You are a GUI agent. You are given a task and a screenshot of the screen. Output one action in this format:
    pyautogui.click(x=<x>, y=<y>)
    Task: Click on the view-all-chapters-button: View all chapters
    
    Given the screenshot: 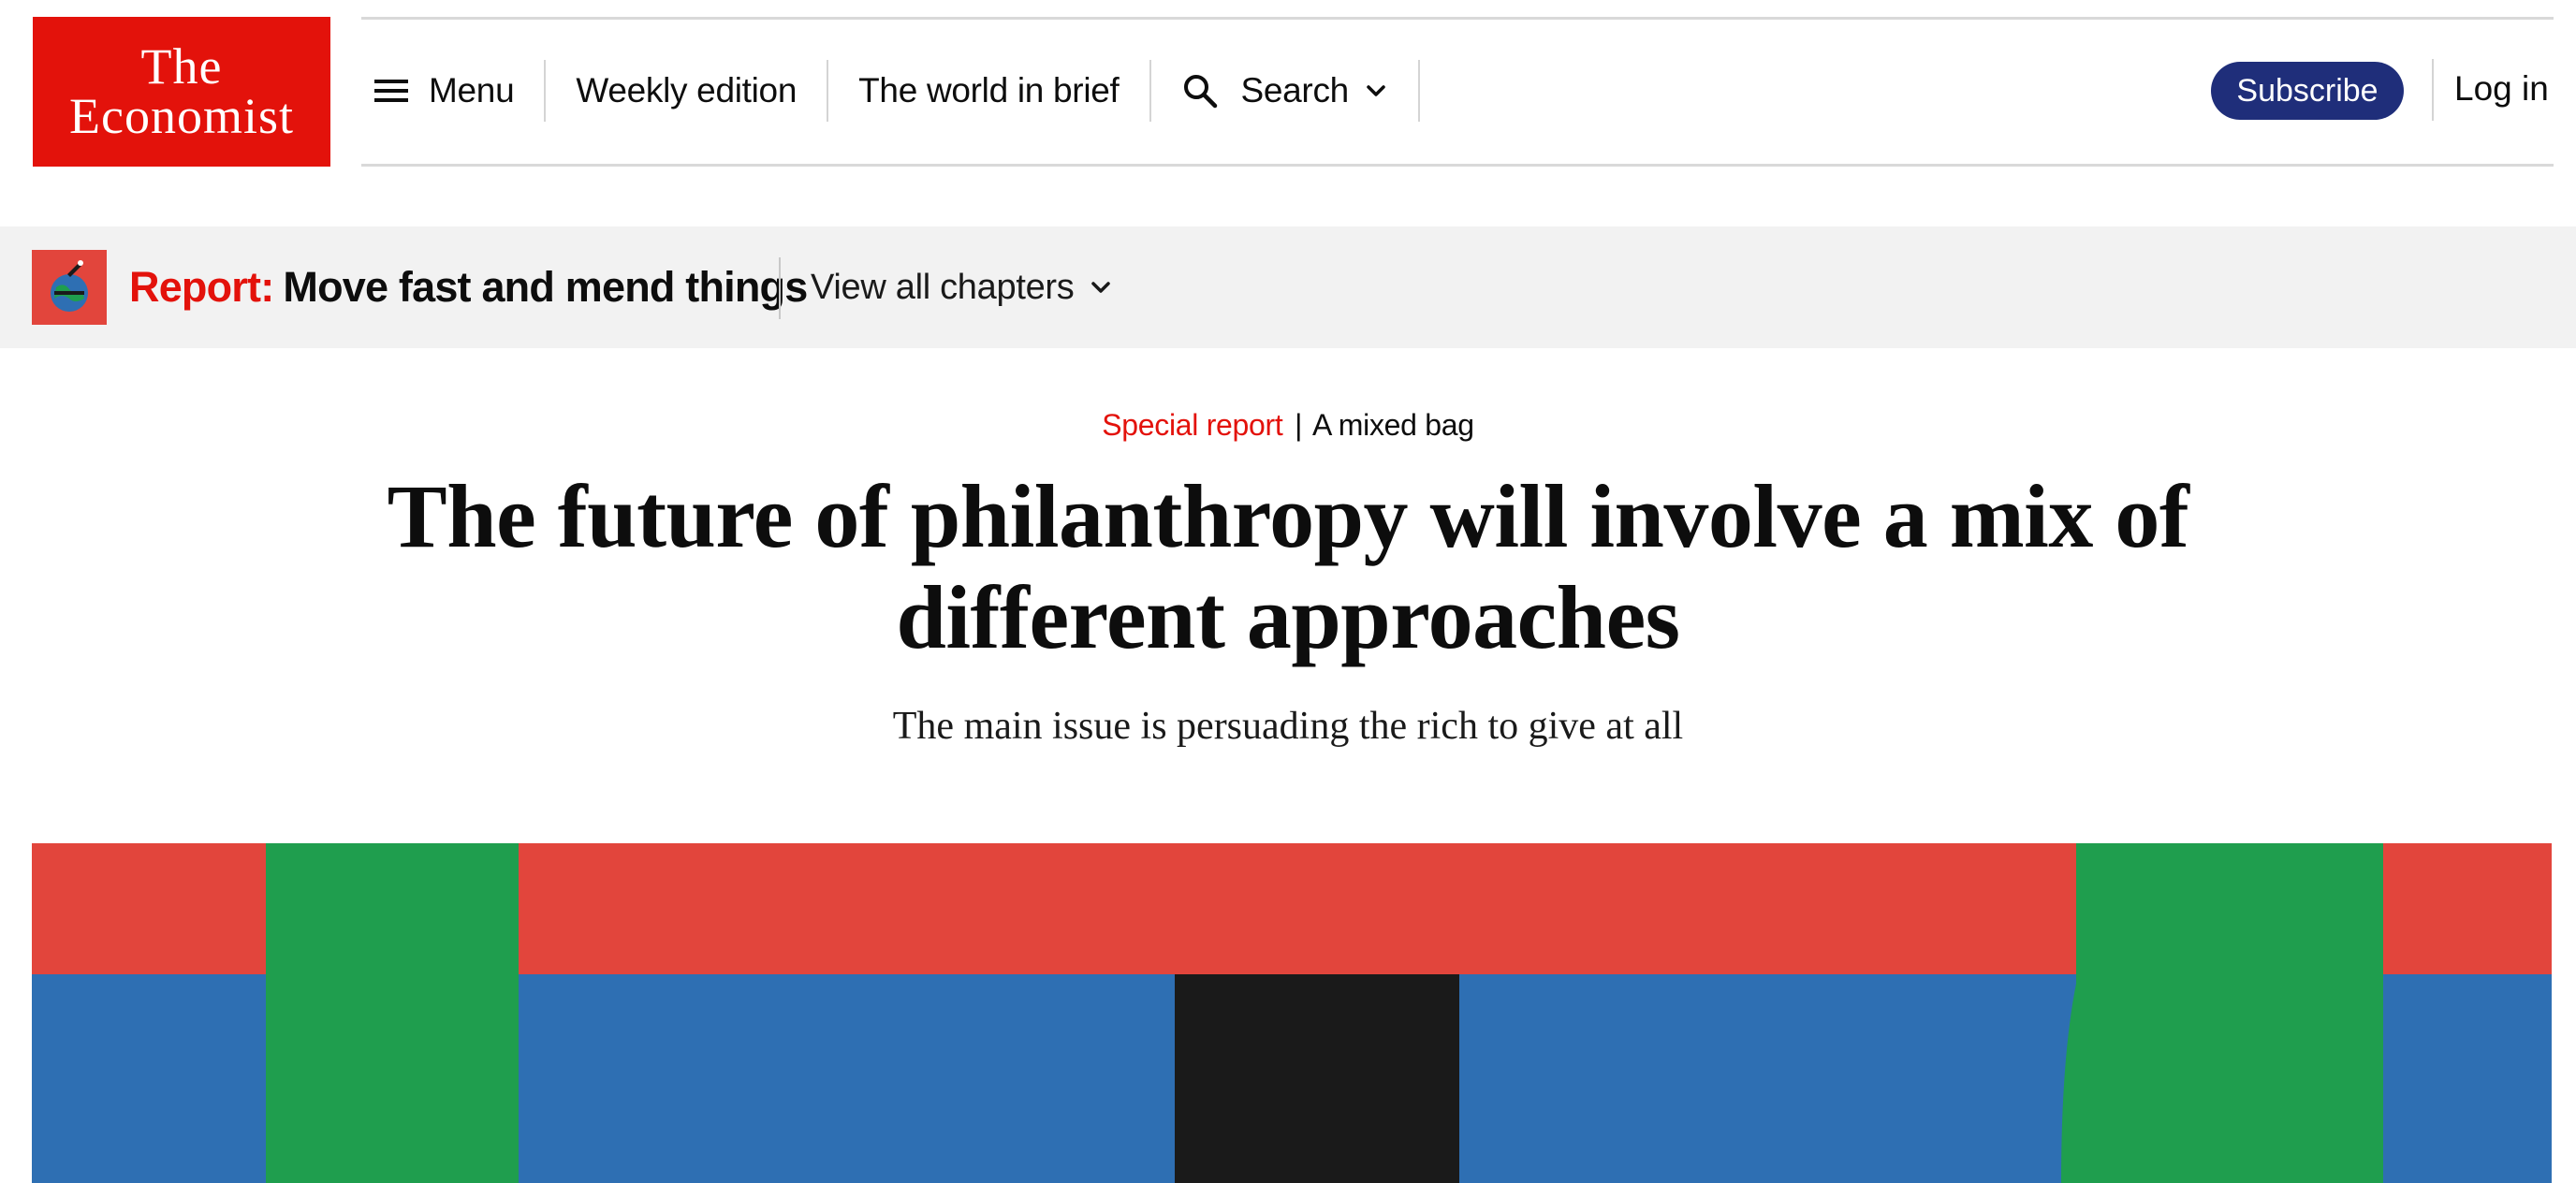 What is the action you would take?
    pyautogui.click(x=962, y=287)
    